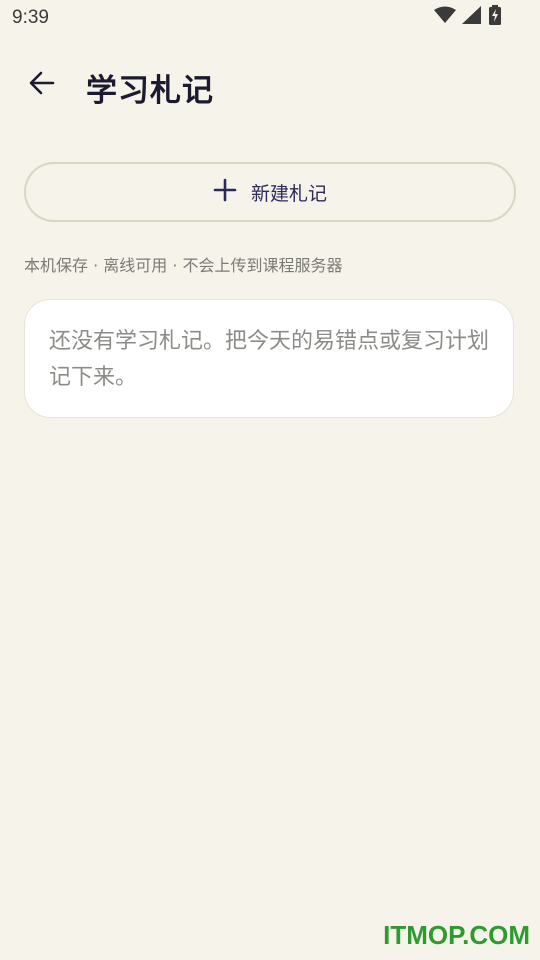 The image size is (540, 960). What do you see at coordinates (270, 18) in the screenshot?
I see `status-bar: 9:39` at bounding box center [270, 18].